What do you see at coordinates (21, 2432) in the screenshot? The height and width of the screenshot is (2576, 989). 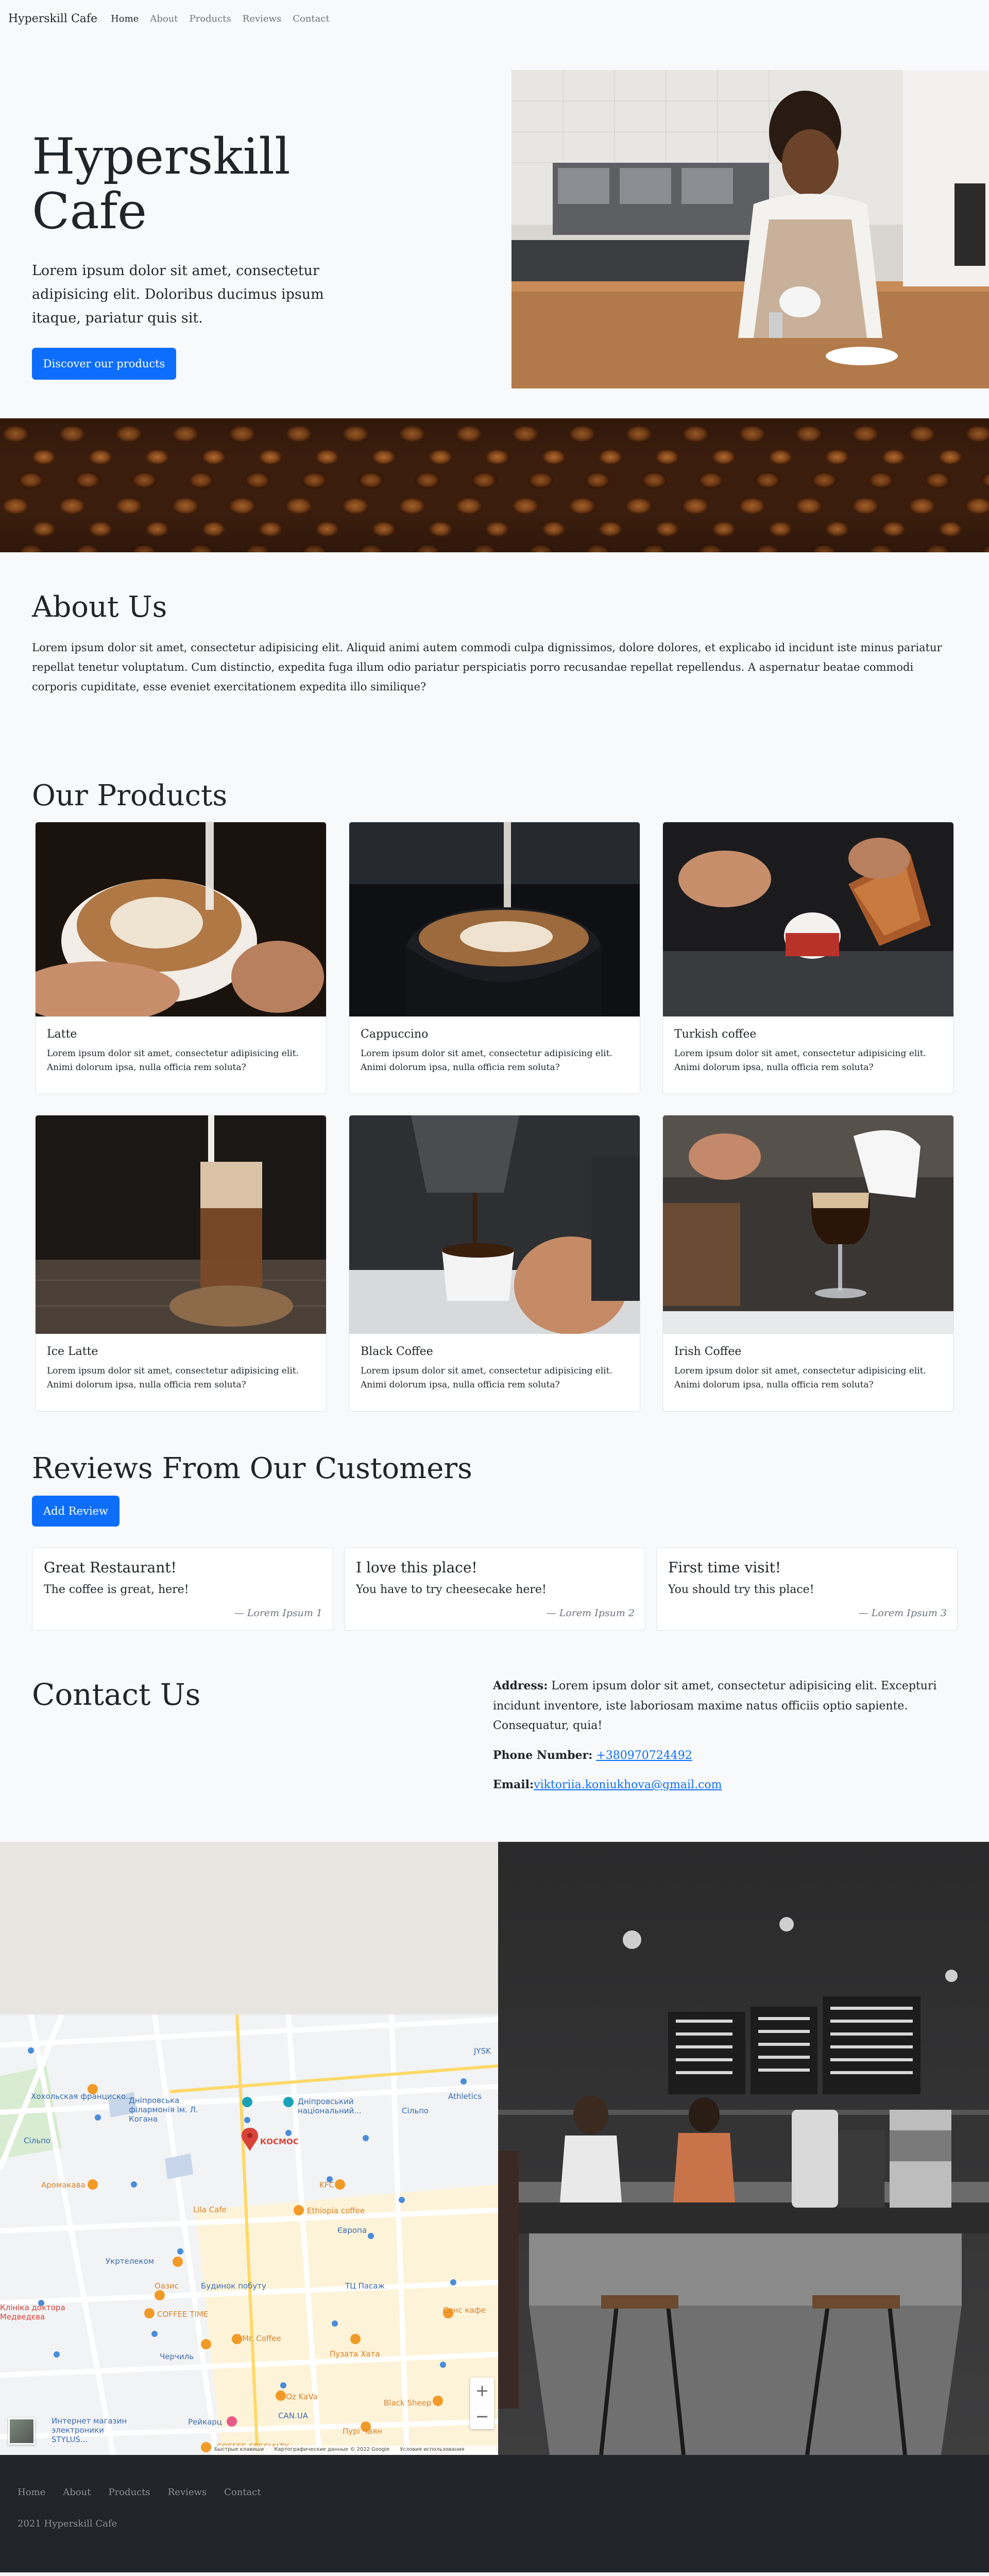 I see `map-satellite-toggle` at bounding box center [21, 2432].